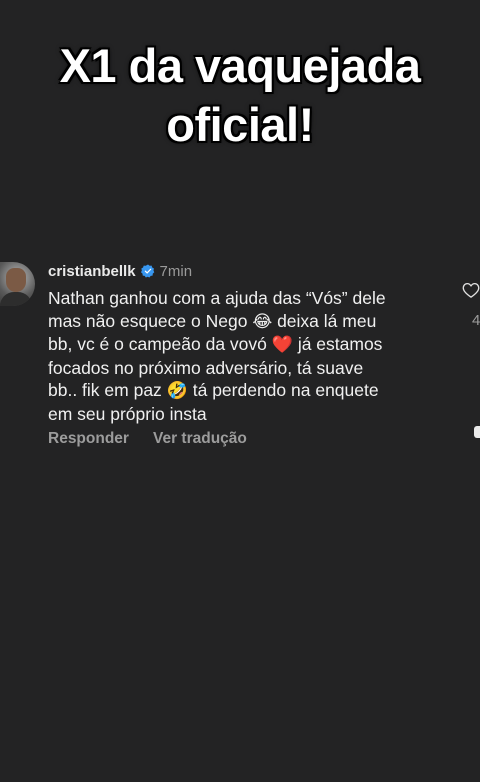 The image size is (480, 782). What do you see at coordinates (200, 439) in the screenshot?
I see `see-translation-button: Ver tradução` at bounding box center [200, 439].